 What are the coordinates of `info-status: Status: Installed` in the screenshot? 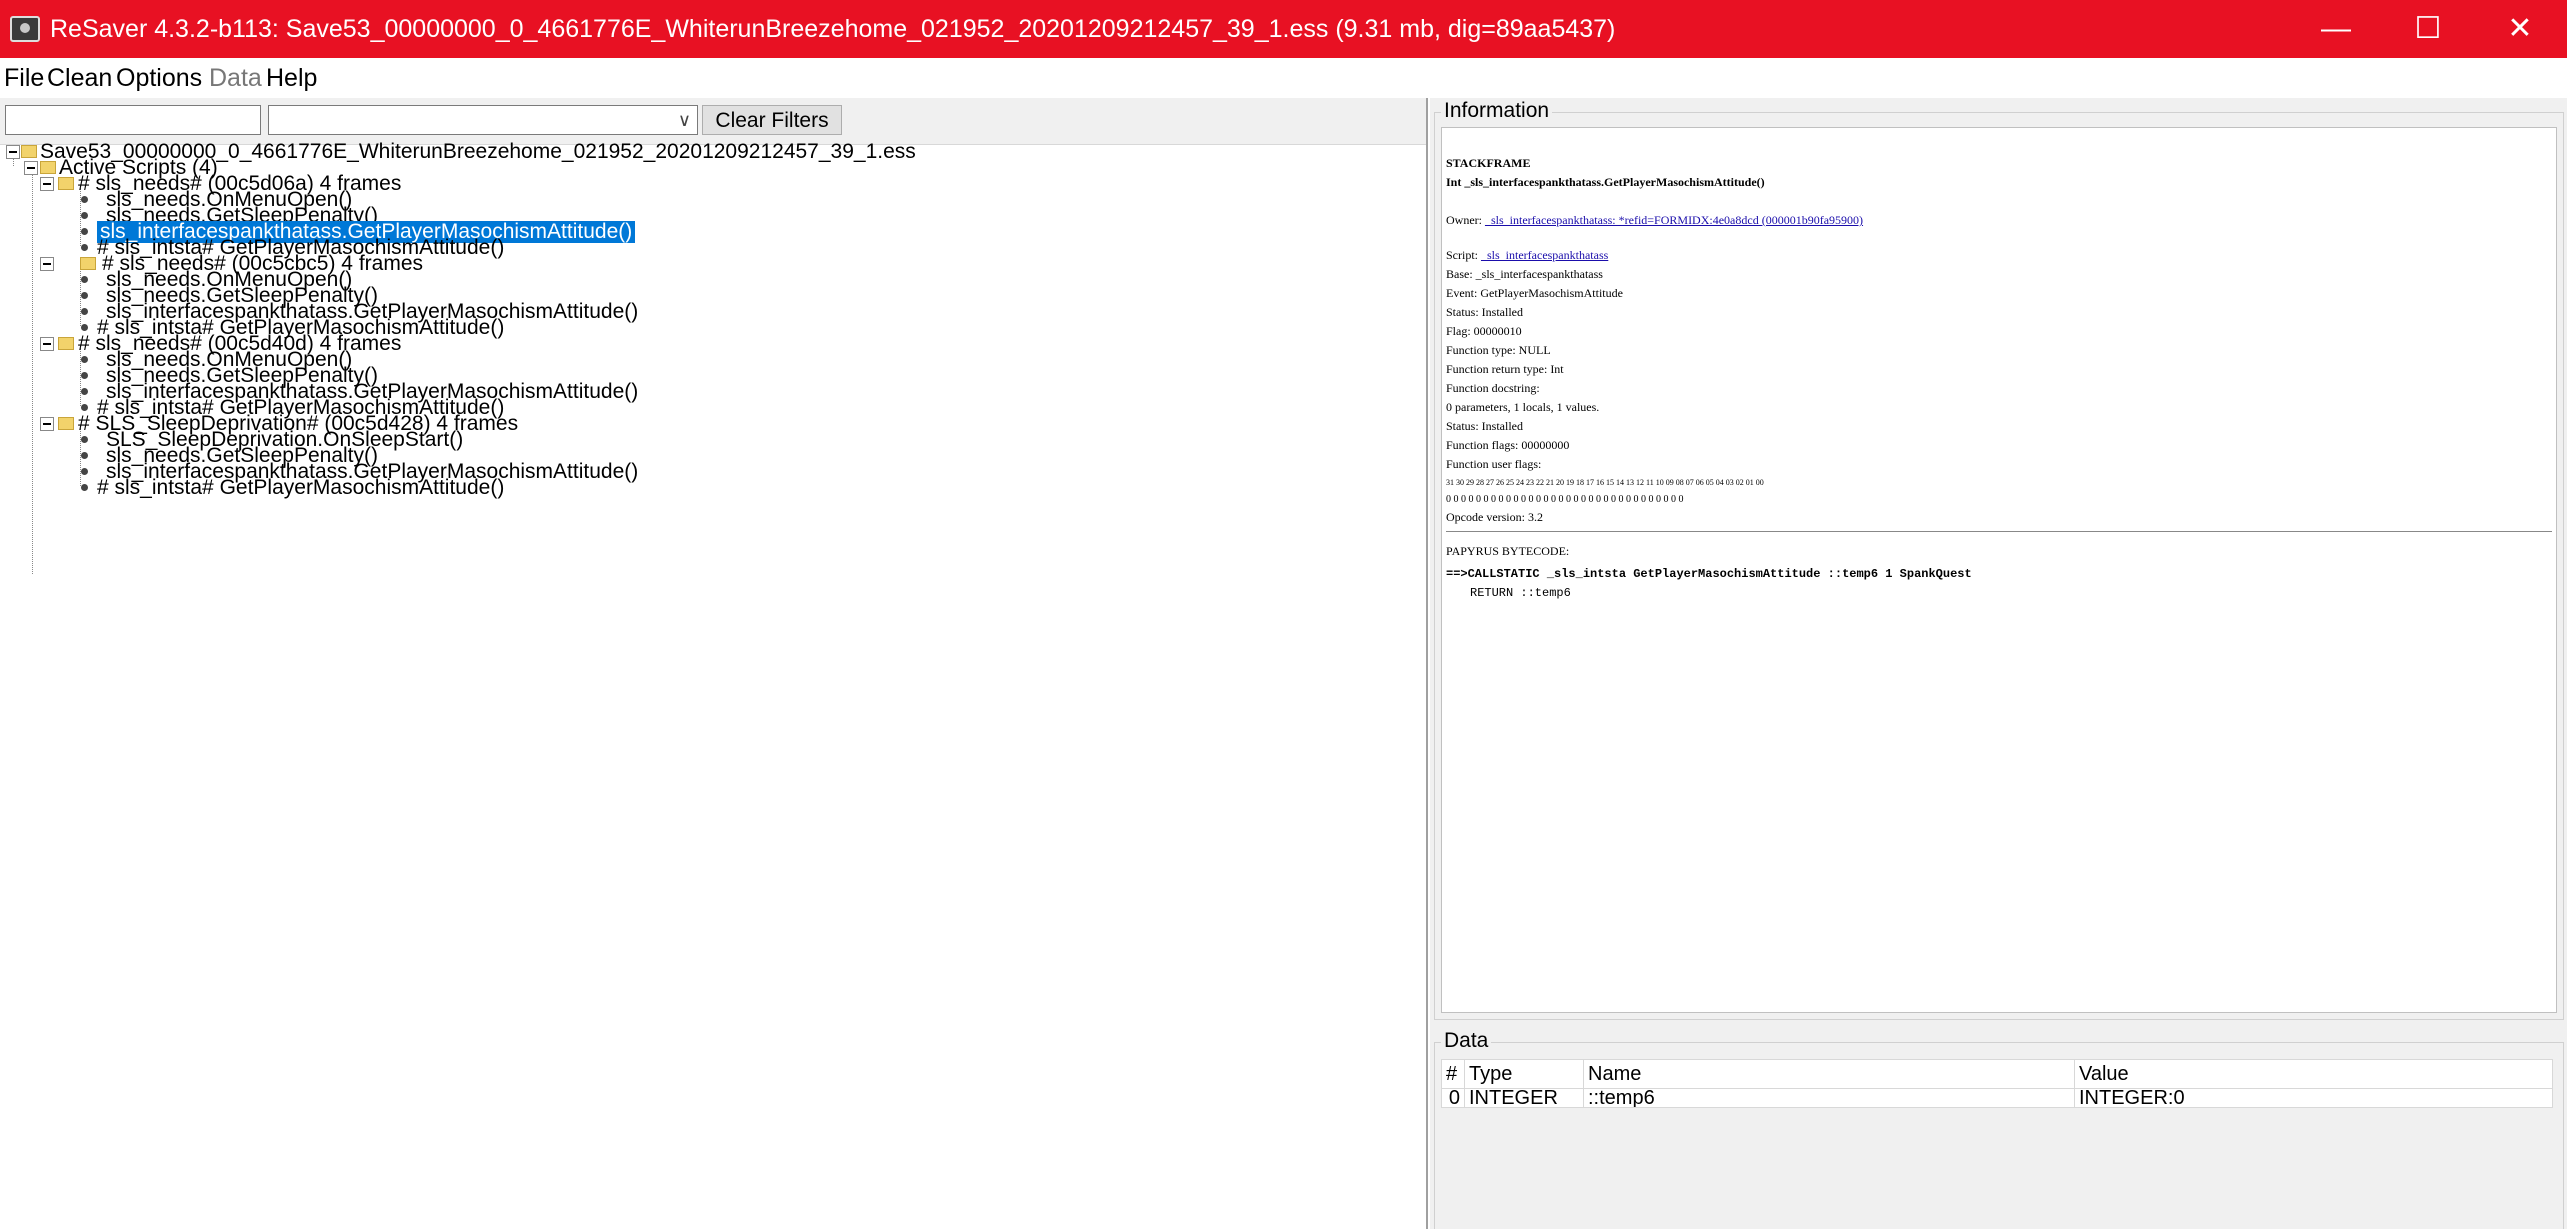 It's located at (1484, 312).